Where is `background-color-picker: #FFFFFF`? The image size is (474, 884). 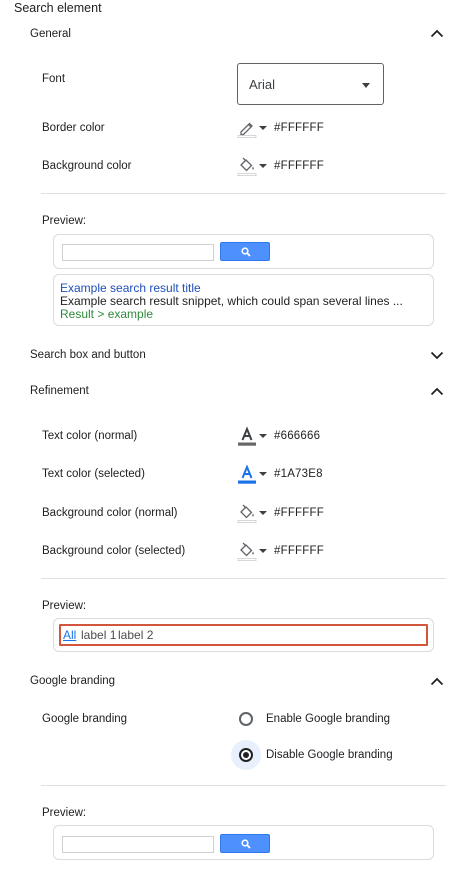
background-color-picker: #FFFFFF is located at coordinates (280, 166).